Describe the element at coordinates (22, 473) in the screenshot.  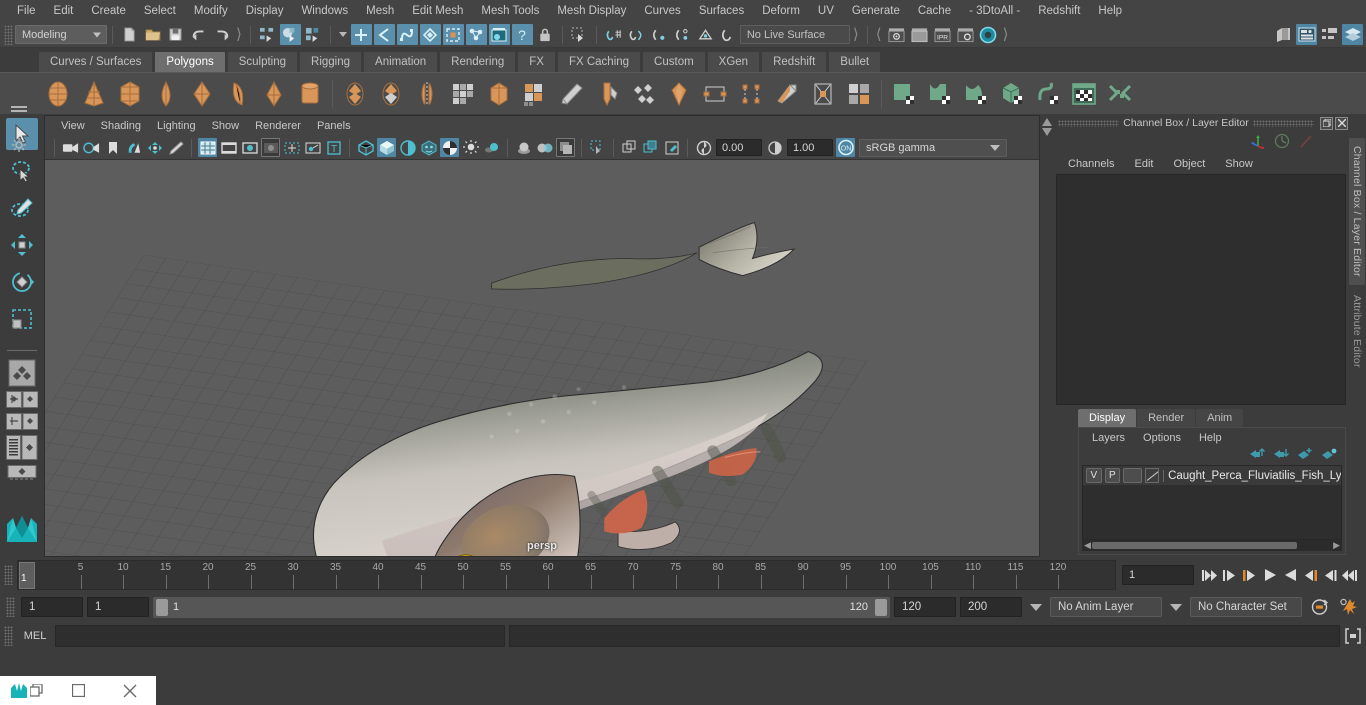
I see `hypershade-layout` at that location.